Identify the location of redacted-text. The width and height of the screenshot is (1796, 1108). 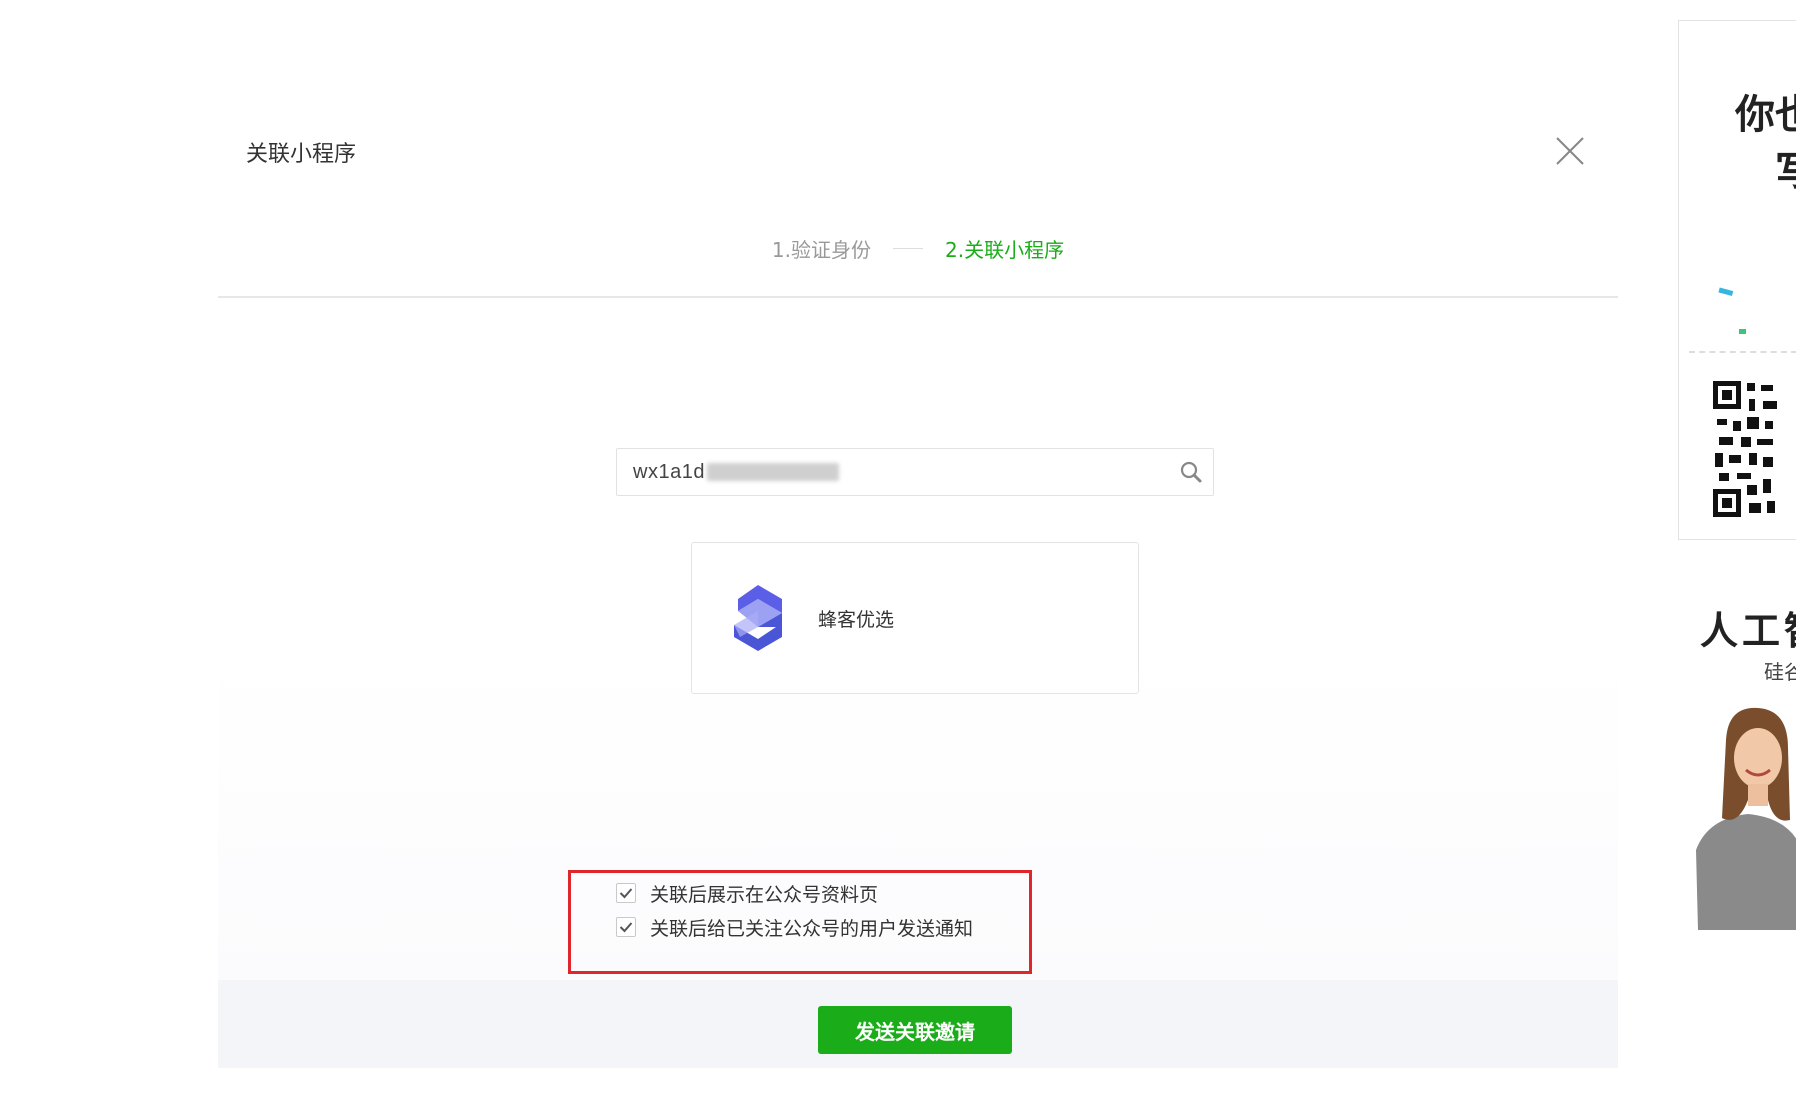
(772, 472).